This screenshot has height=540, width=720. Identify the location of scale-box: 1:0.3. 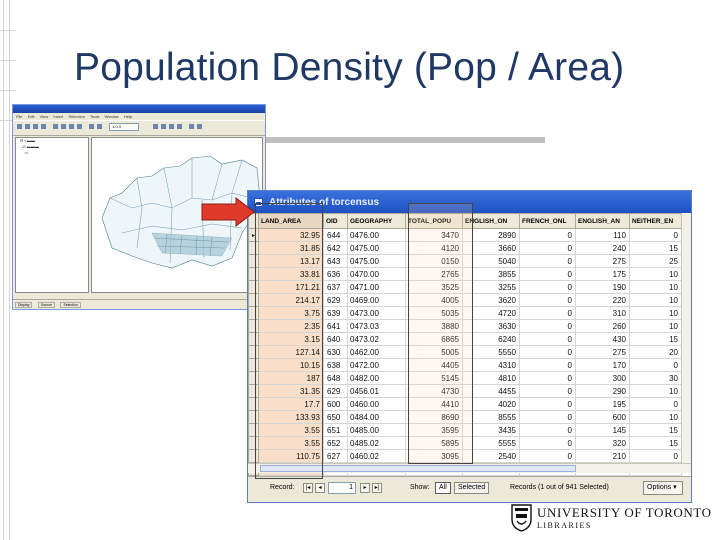
(124, 127).